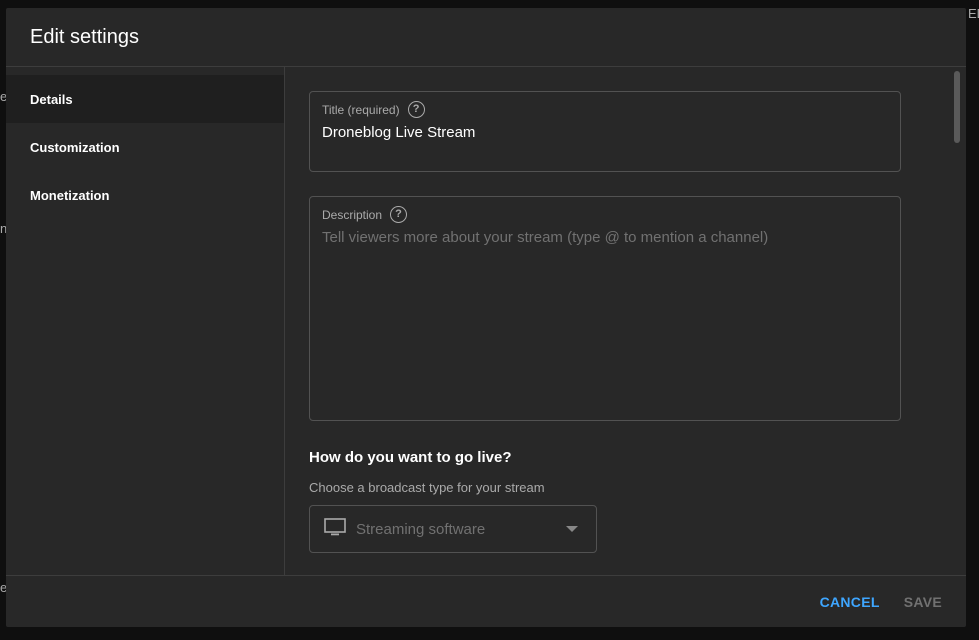 The image size is (979, 640). I want to click on dropdown-caret-icon, so click(572, 529).